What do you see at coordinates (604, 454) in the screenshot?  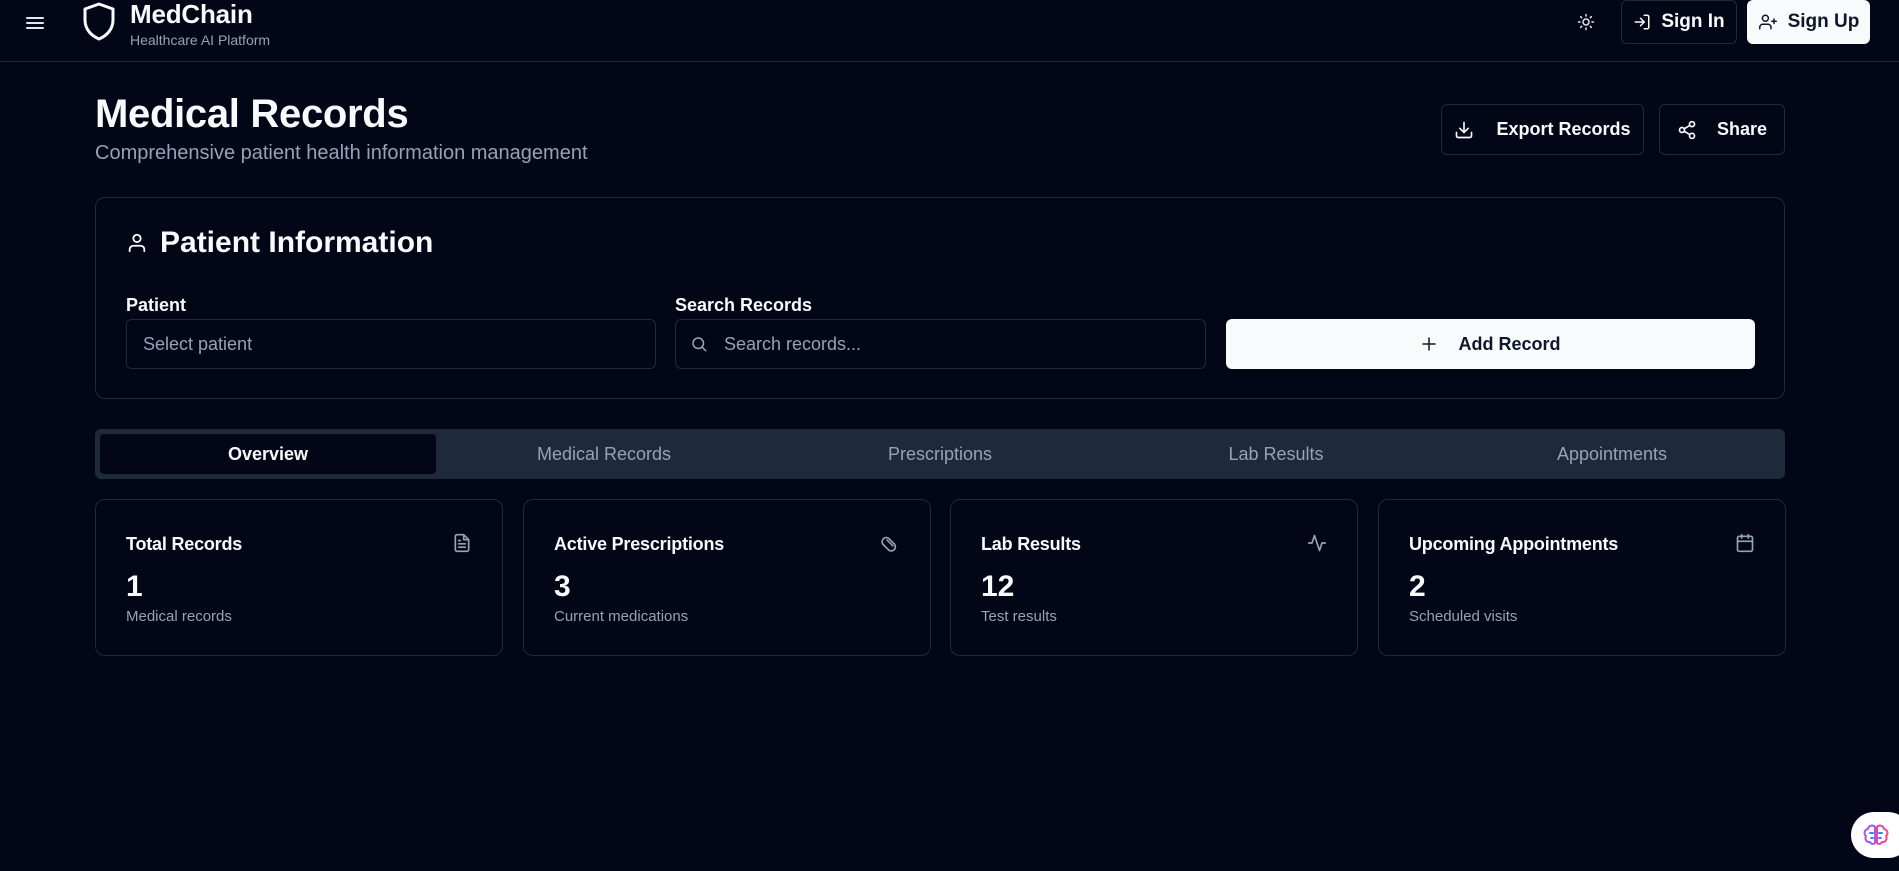 I see `tab-medical-records: Medical Records` at bounding box center [604, 454].